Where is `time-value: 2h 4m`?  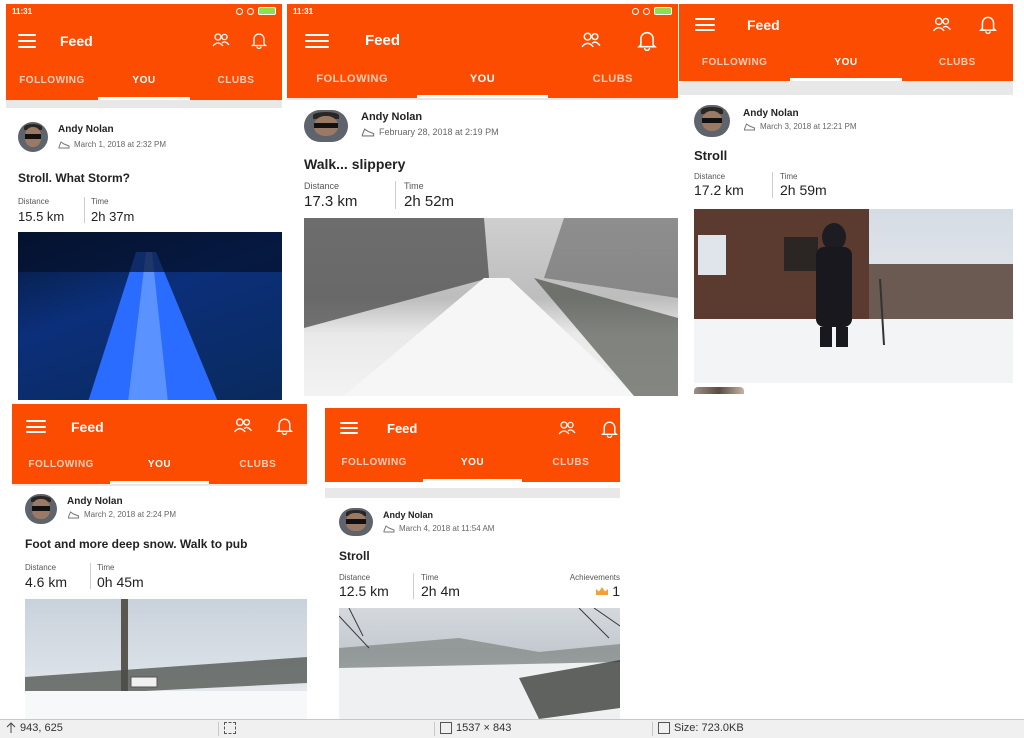
time-value: 2h 4m is located at coordinates (440, 591).